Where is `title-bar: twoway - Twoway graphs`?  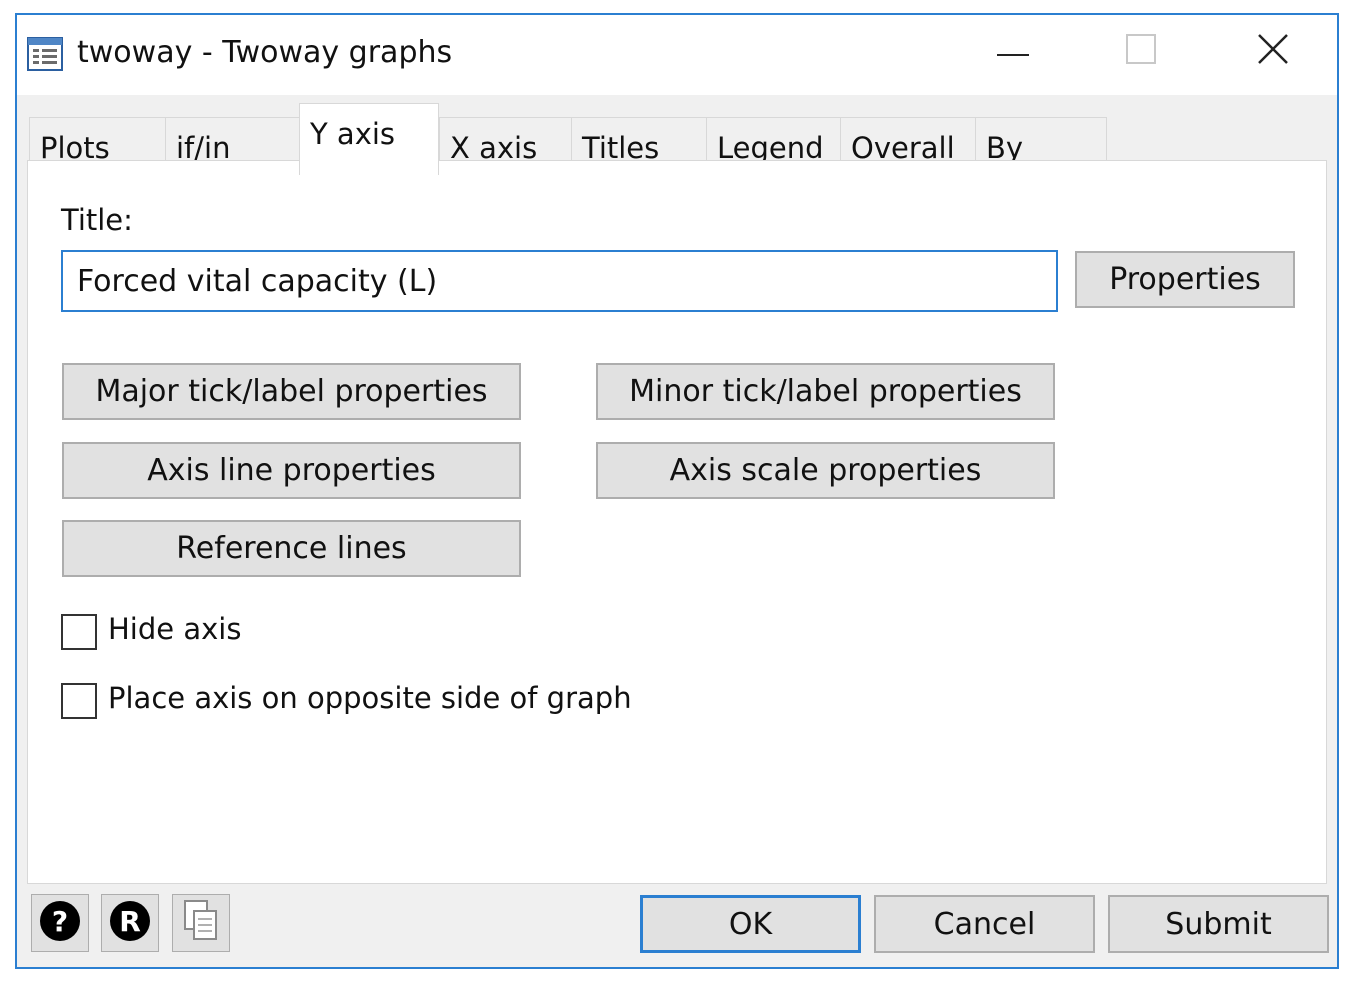
title-bar: twoway - Twoway graphs is located at coordinates (677, 55).